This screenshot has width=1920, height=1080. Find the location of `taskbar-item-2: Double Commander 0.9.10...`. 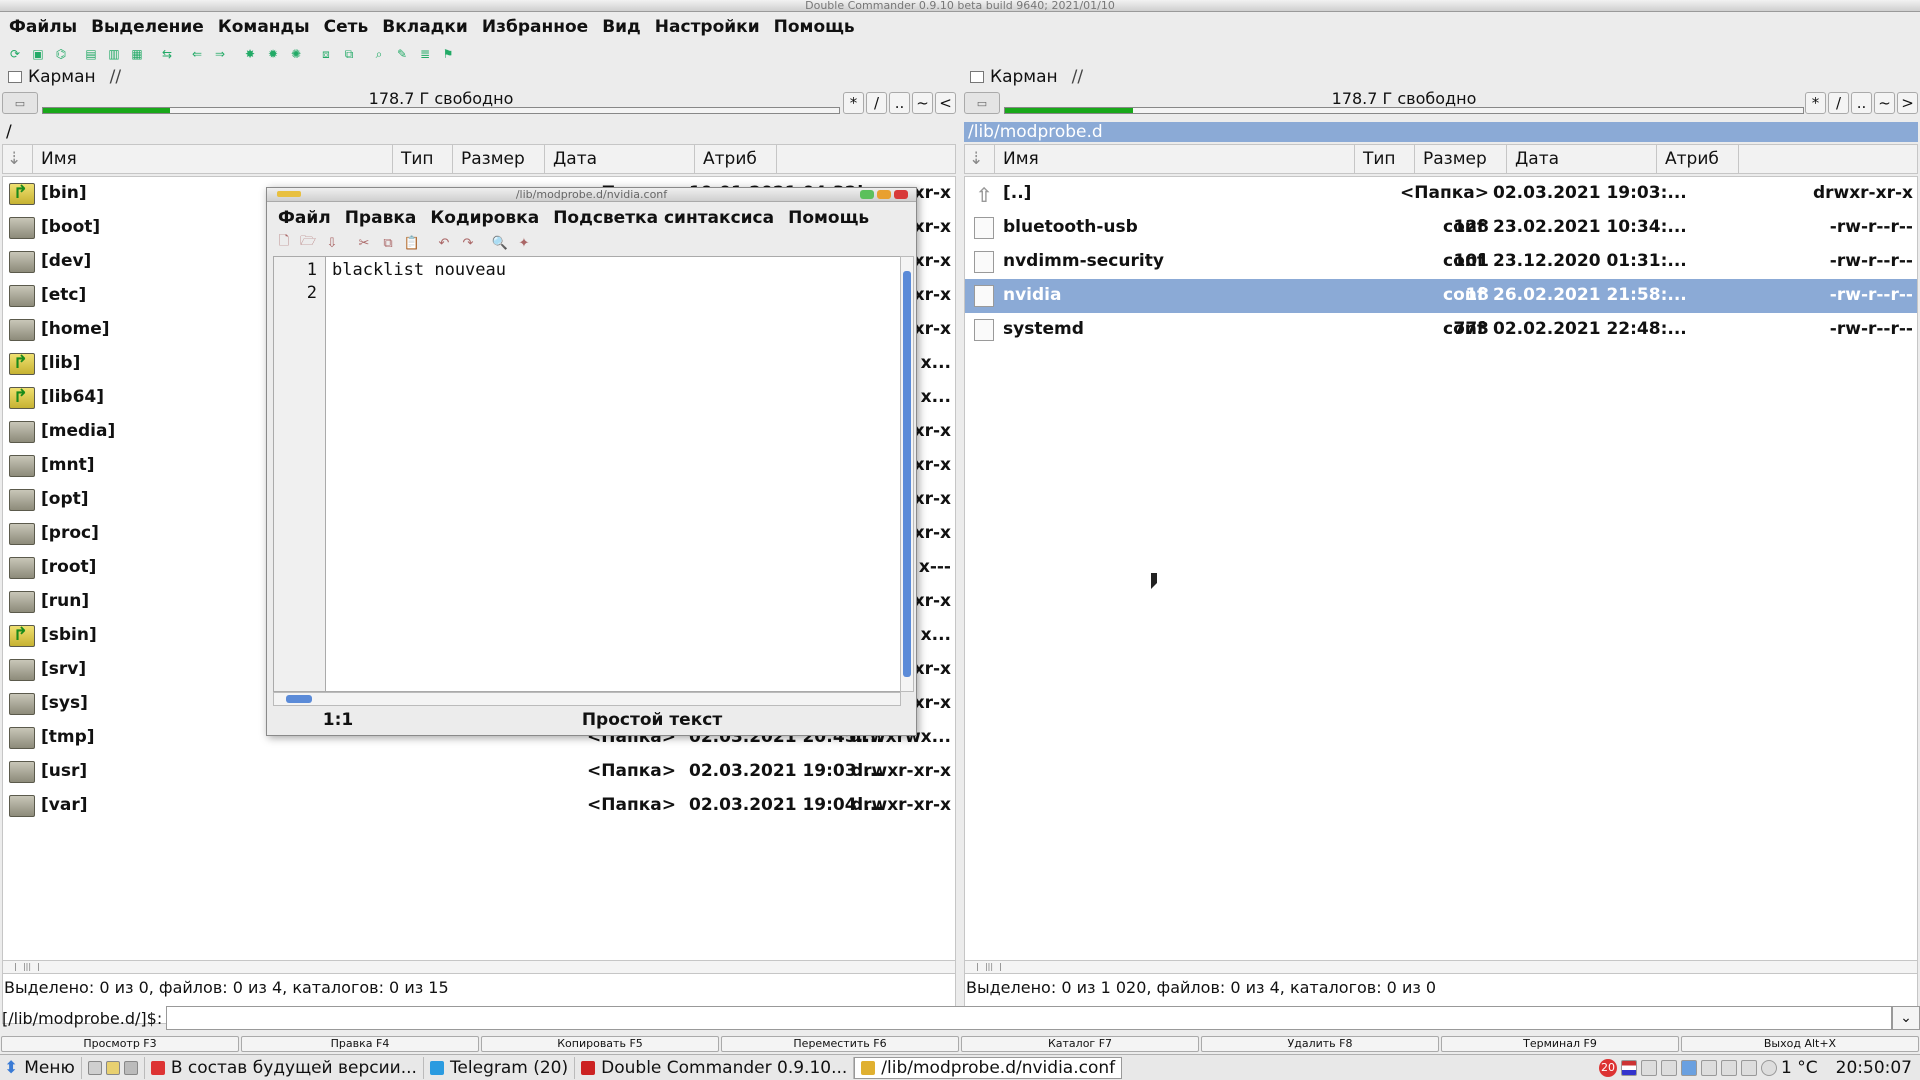

taskbar-item-2: Double Commander 0.9.10... is located at coordinates (715, 1067).